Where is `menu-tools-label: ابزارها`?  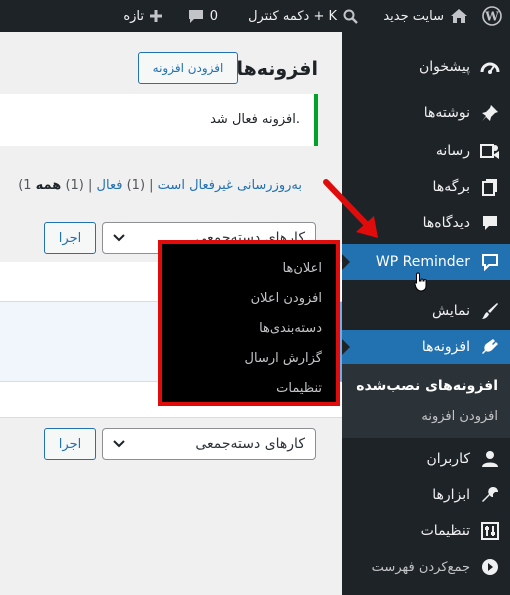 menu-tools-label: ابزارها is located at coordinates (451, 495).